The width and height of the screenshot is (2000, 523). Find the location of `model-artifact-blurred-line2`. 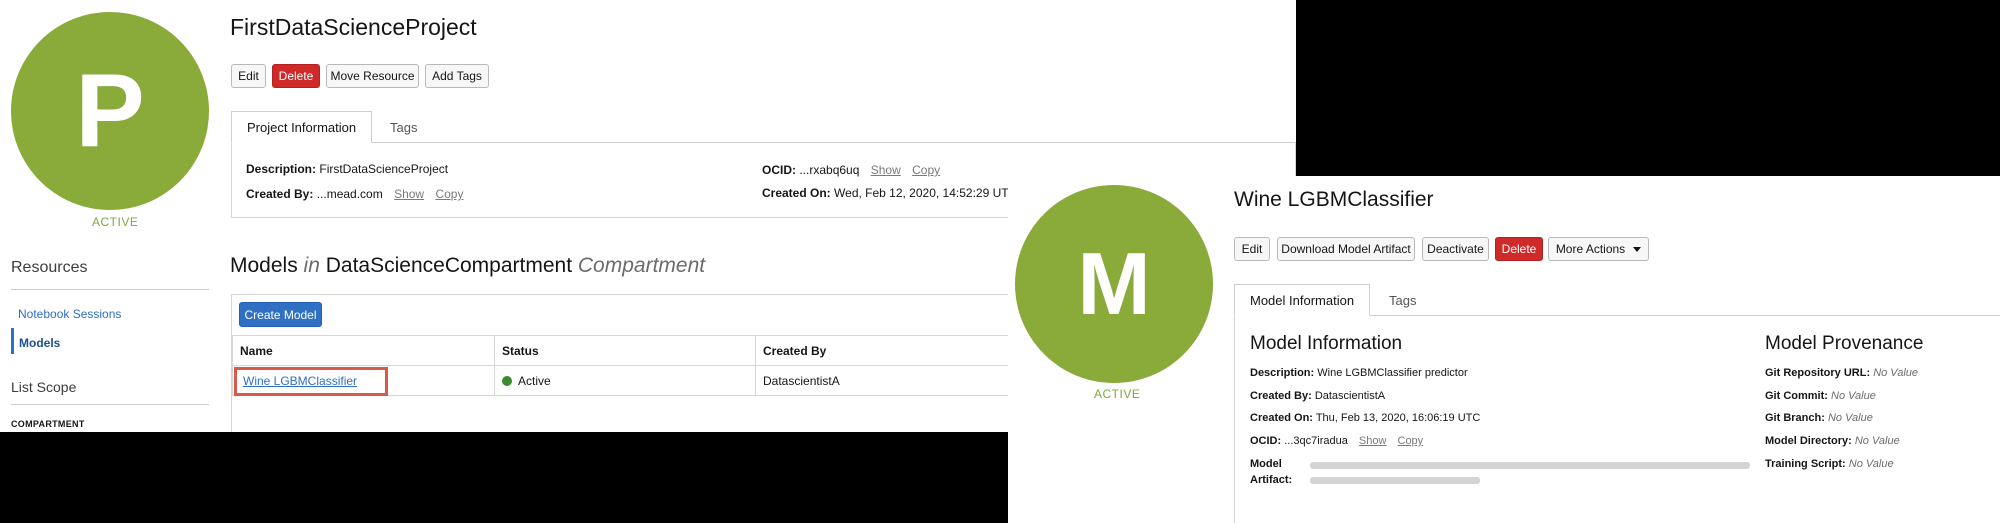

model-artifact-blurred-line2 is located at coordinates (1395, 480).